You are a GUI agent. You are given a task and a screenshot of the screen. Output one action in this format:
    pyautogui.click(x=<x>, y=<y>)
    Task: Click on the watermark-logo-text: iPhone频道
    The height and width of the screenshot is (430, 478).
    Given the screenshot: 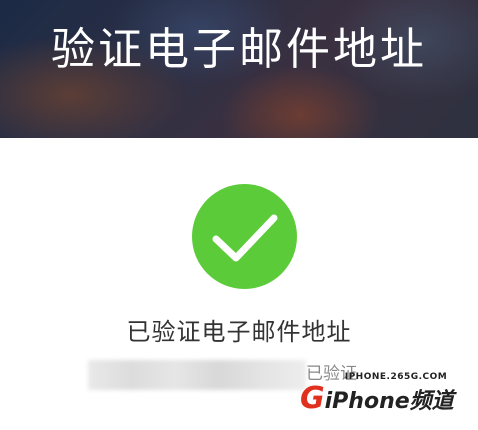 What is the action you would take?
    pyautogui.click(x=389, y=401)
    